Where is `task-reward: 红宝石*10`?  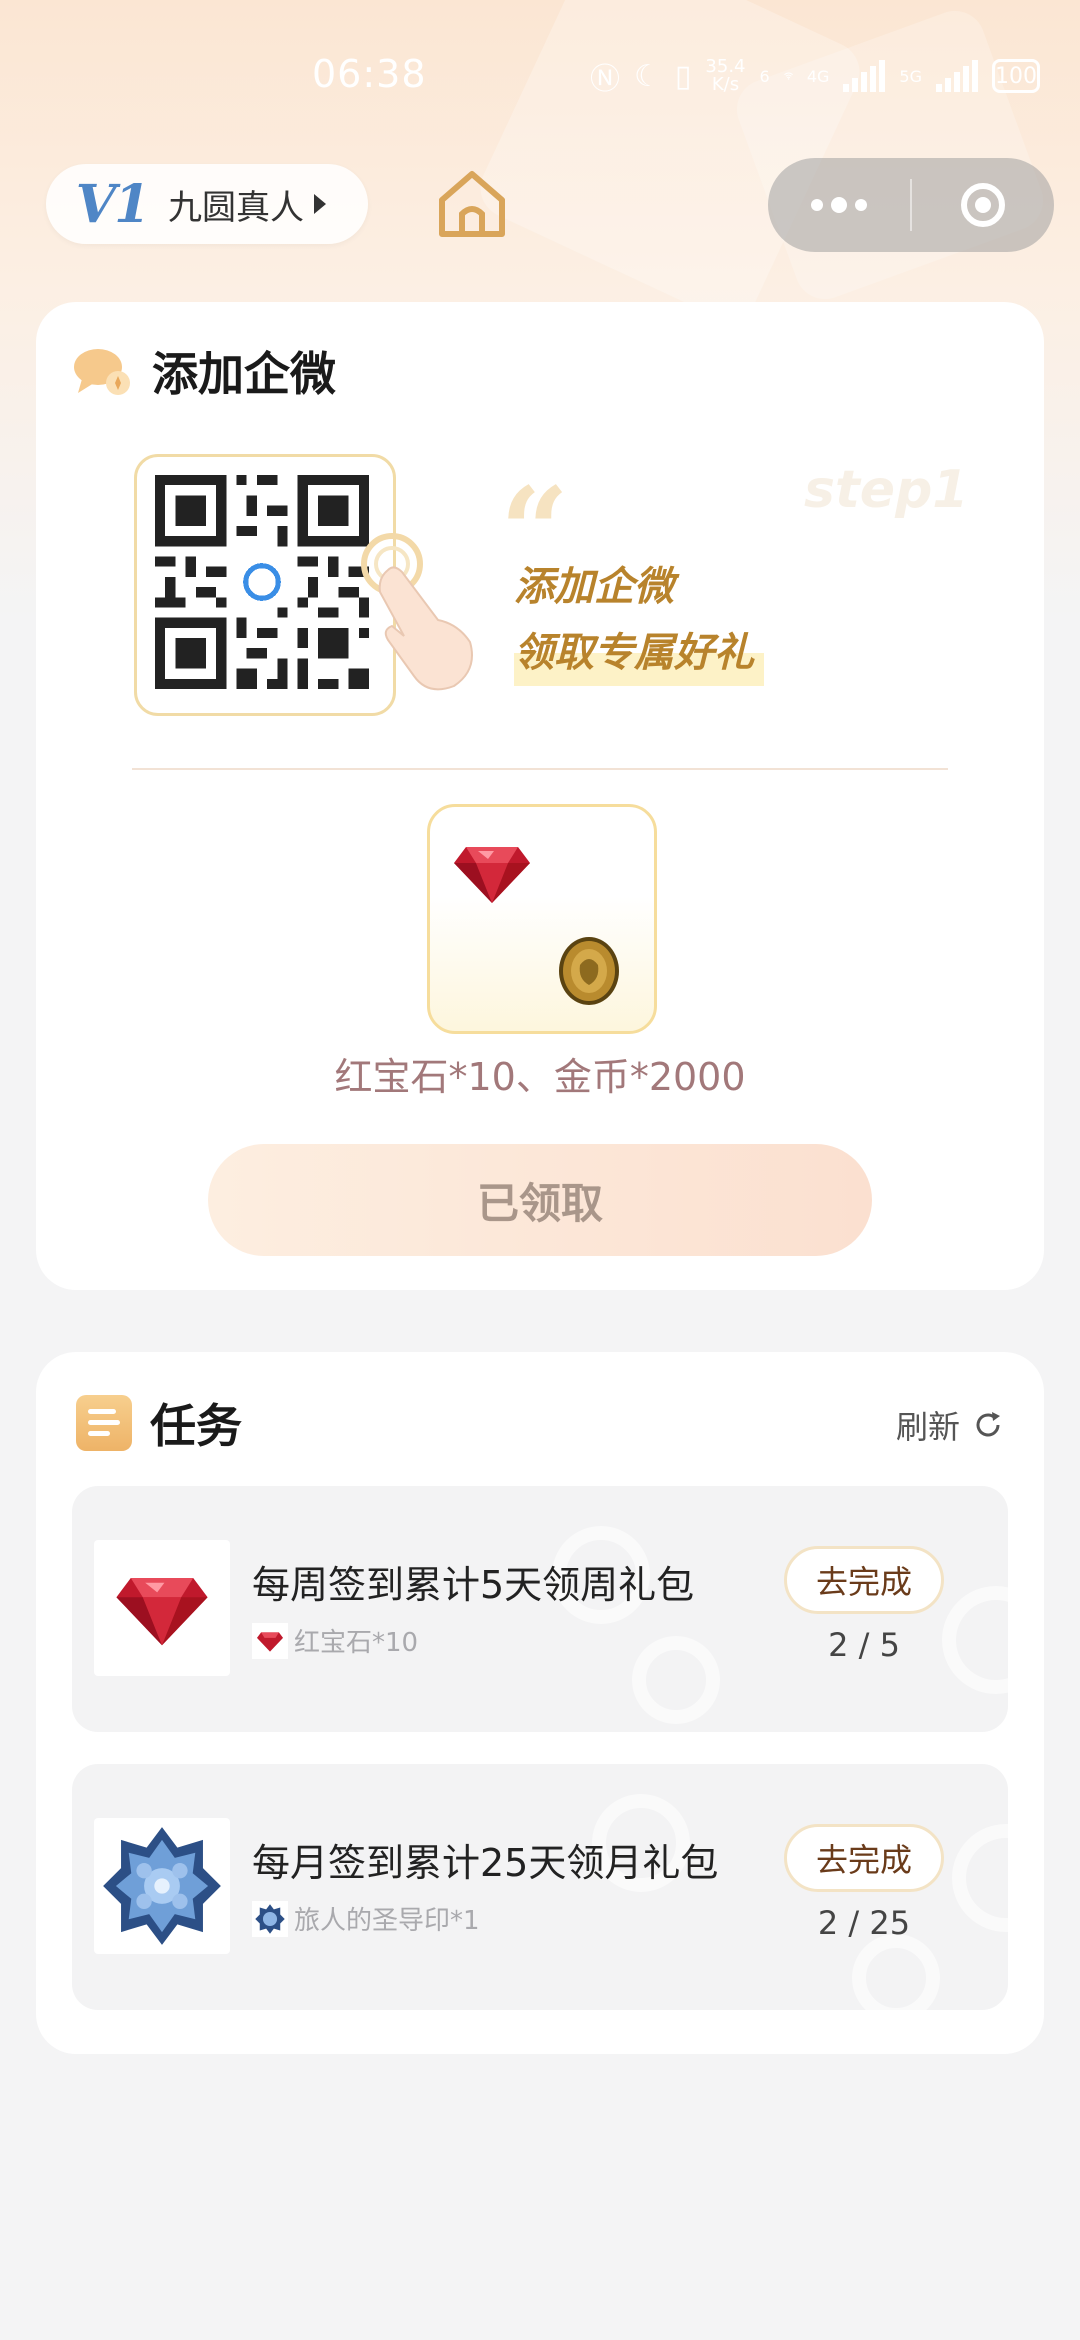
task-reward: 红宝石*10 is located at coordinates (335, 1640).